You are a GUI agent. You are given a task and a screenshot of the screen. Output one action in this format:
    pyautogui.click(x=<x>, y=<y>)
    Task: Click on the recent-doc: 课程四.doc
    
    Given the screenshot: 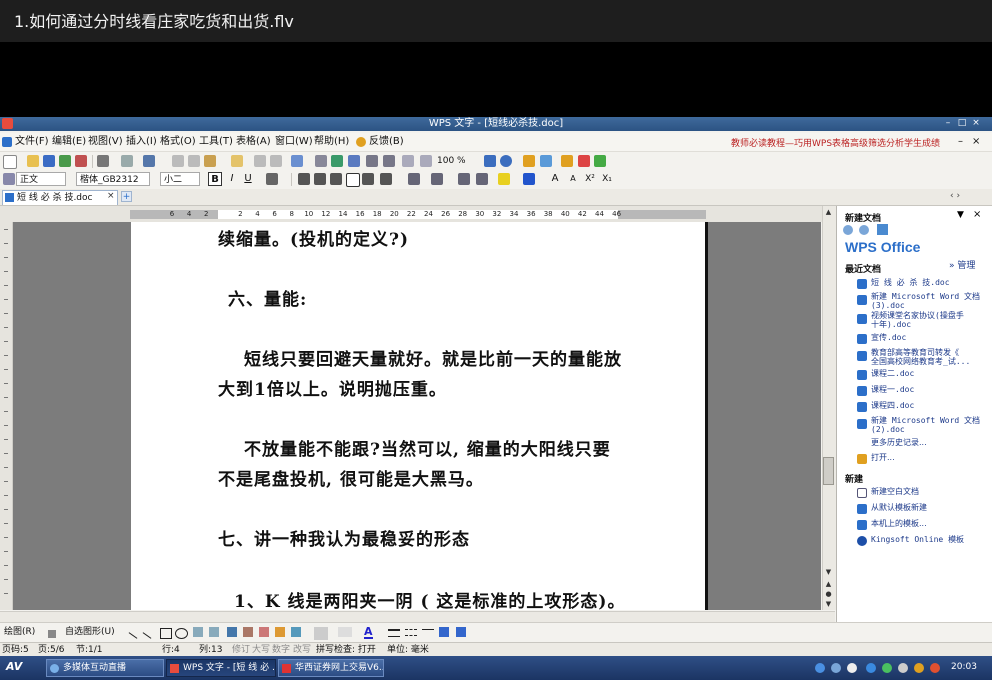 What is the action you would take?
    pyautogui.click(x=892, y=406)
    